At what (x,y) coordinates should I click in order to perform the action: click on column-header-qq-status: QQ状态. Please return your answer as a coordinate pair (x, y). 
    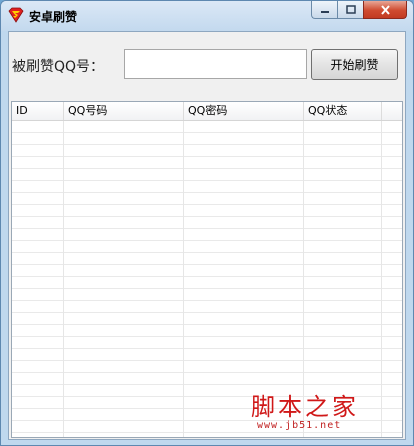
    Looking at the image, I should click on (343, 111).